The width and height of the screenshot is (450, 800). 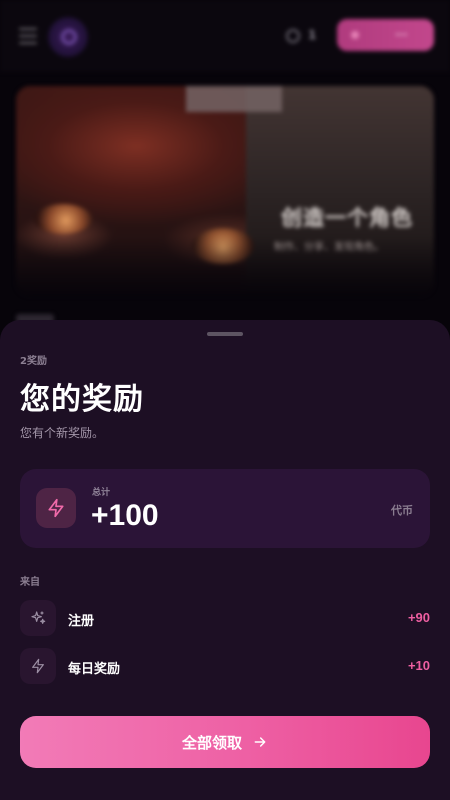 What do you see at coordinates (38, 618) in the screenshot?
I see `sparkles-icon` at bounding box center [38, 618].